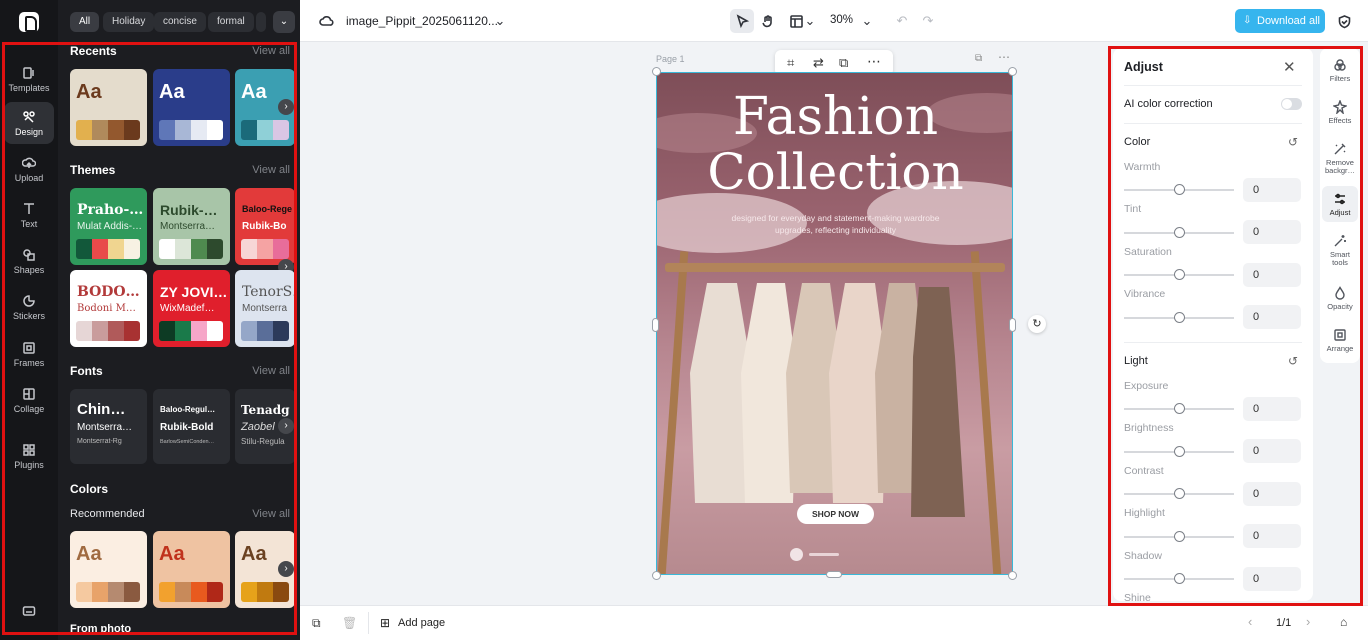 The width and height of the screenshot is (1368, 640). What do you see at coordinates (349, 623) in the screenshot?
I see `trash-icon: 🗑` at bounding box center [349, 623].